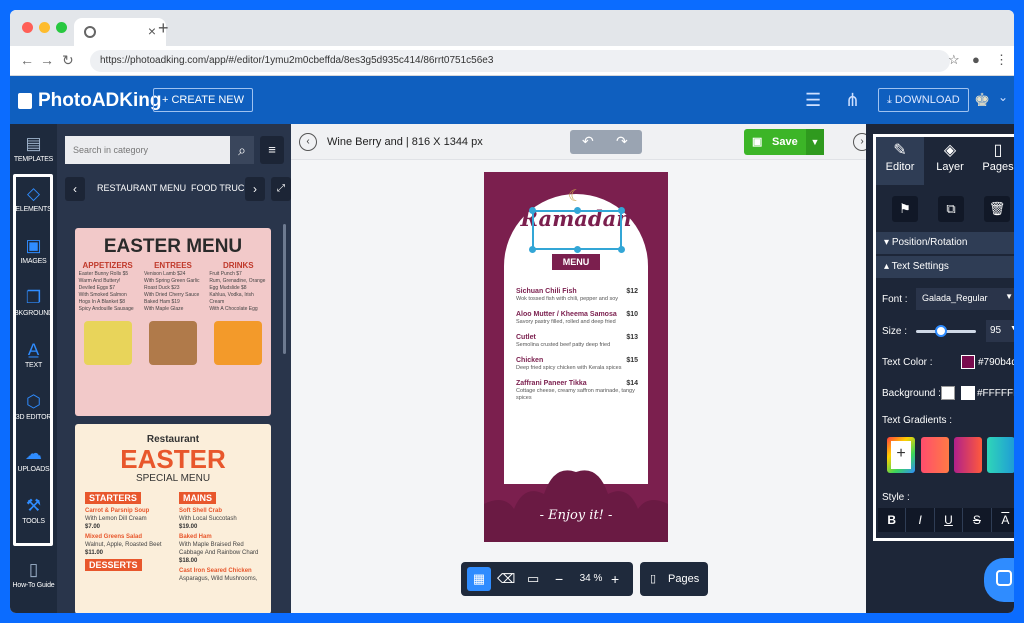 This screenshot has height=623, width=1024. Describe the element at coordinates (25, 101) in the screenshot. I see `logo-mark-icon` at that location.